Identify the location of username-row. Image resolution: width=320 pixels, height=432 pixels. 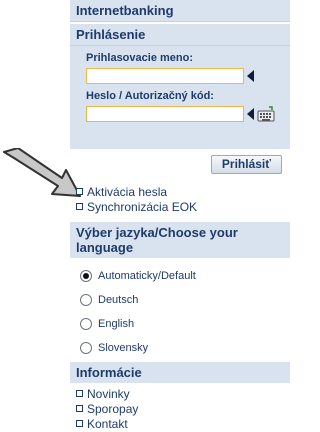
(188, 76).